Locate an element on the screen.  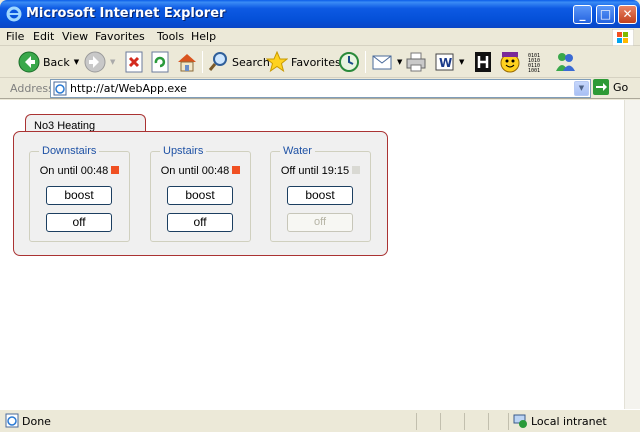
zone-status: Off until 19:15 is located at coordinates (320, 171).